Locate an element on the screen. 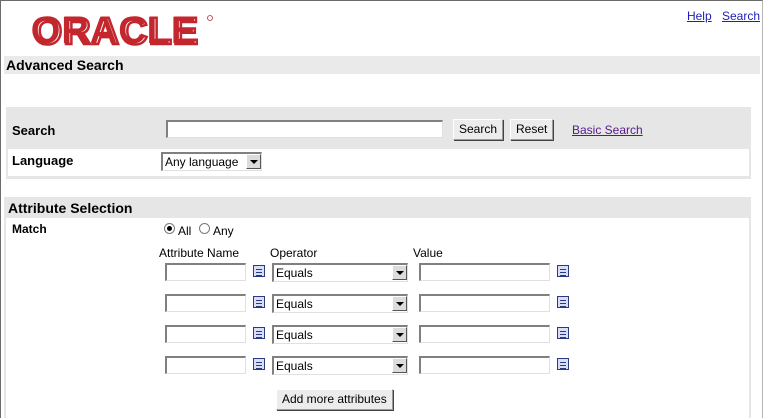 The image size is (763, 418). search-label: Search is located at coordinates (34, 130).